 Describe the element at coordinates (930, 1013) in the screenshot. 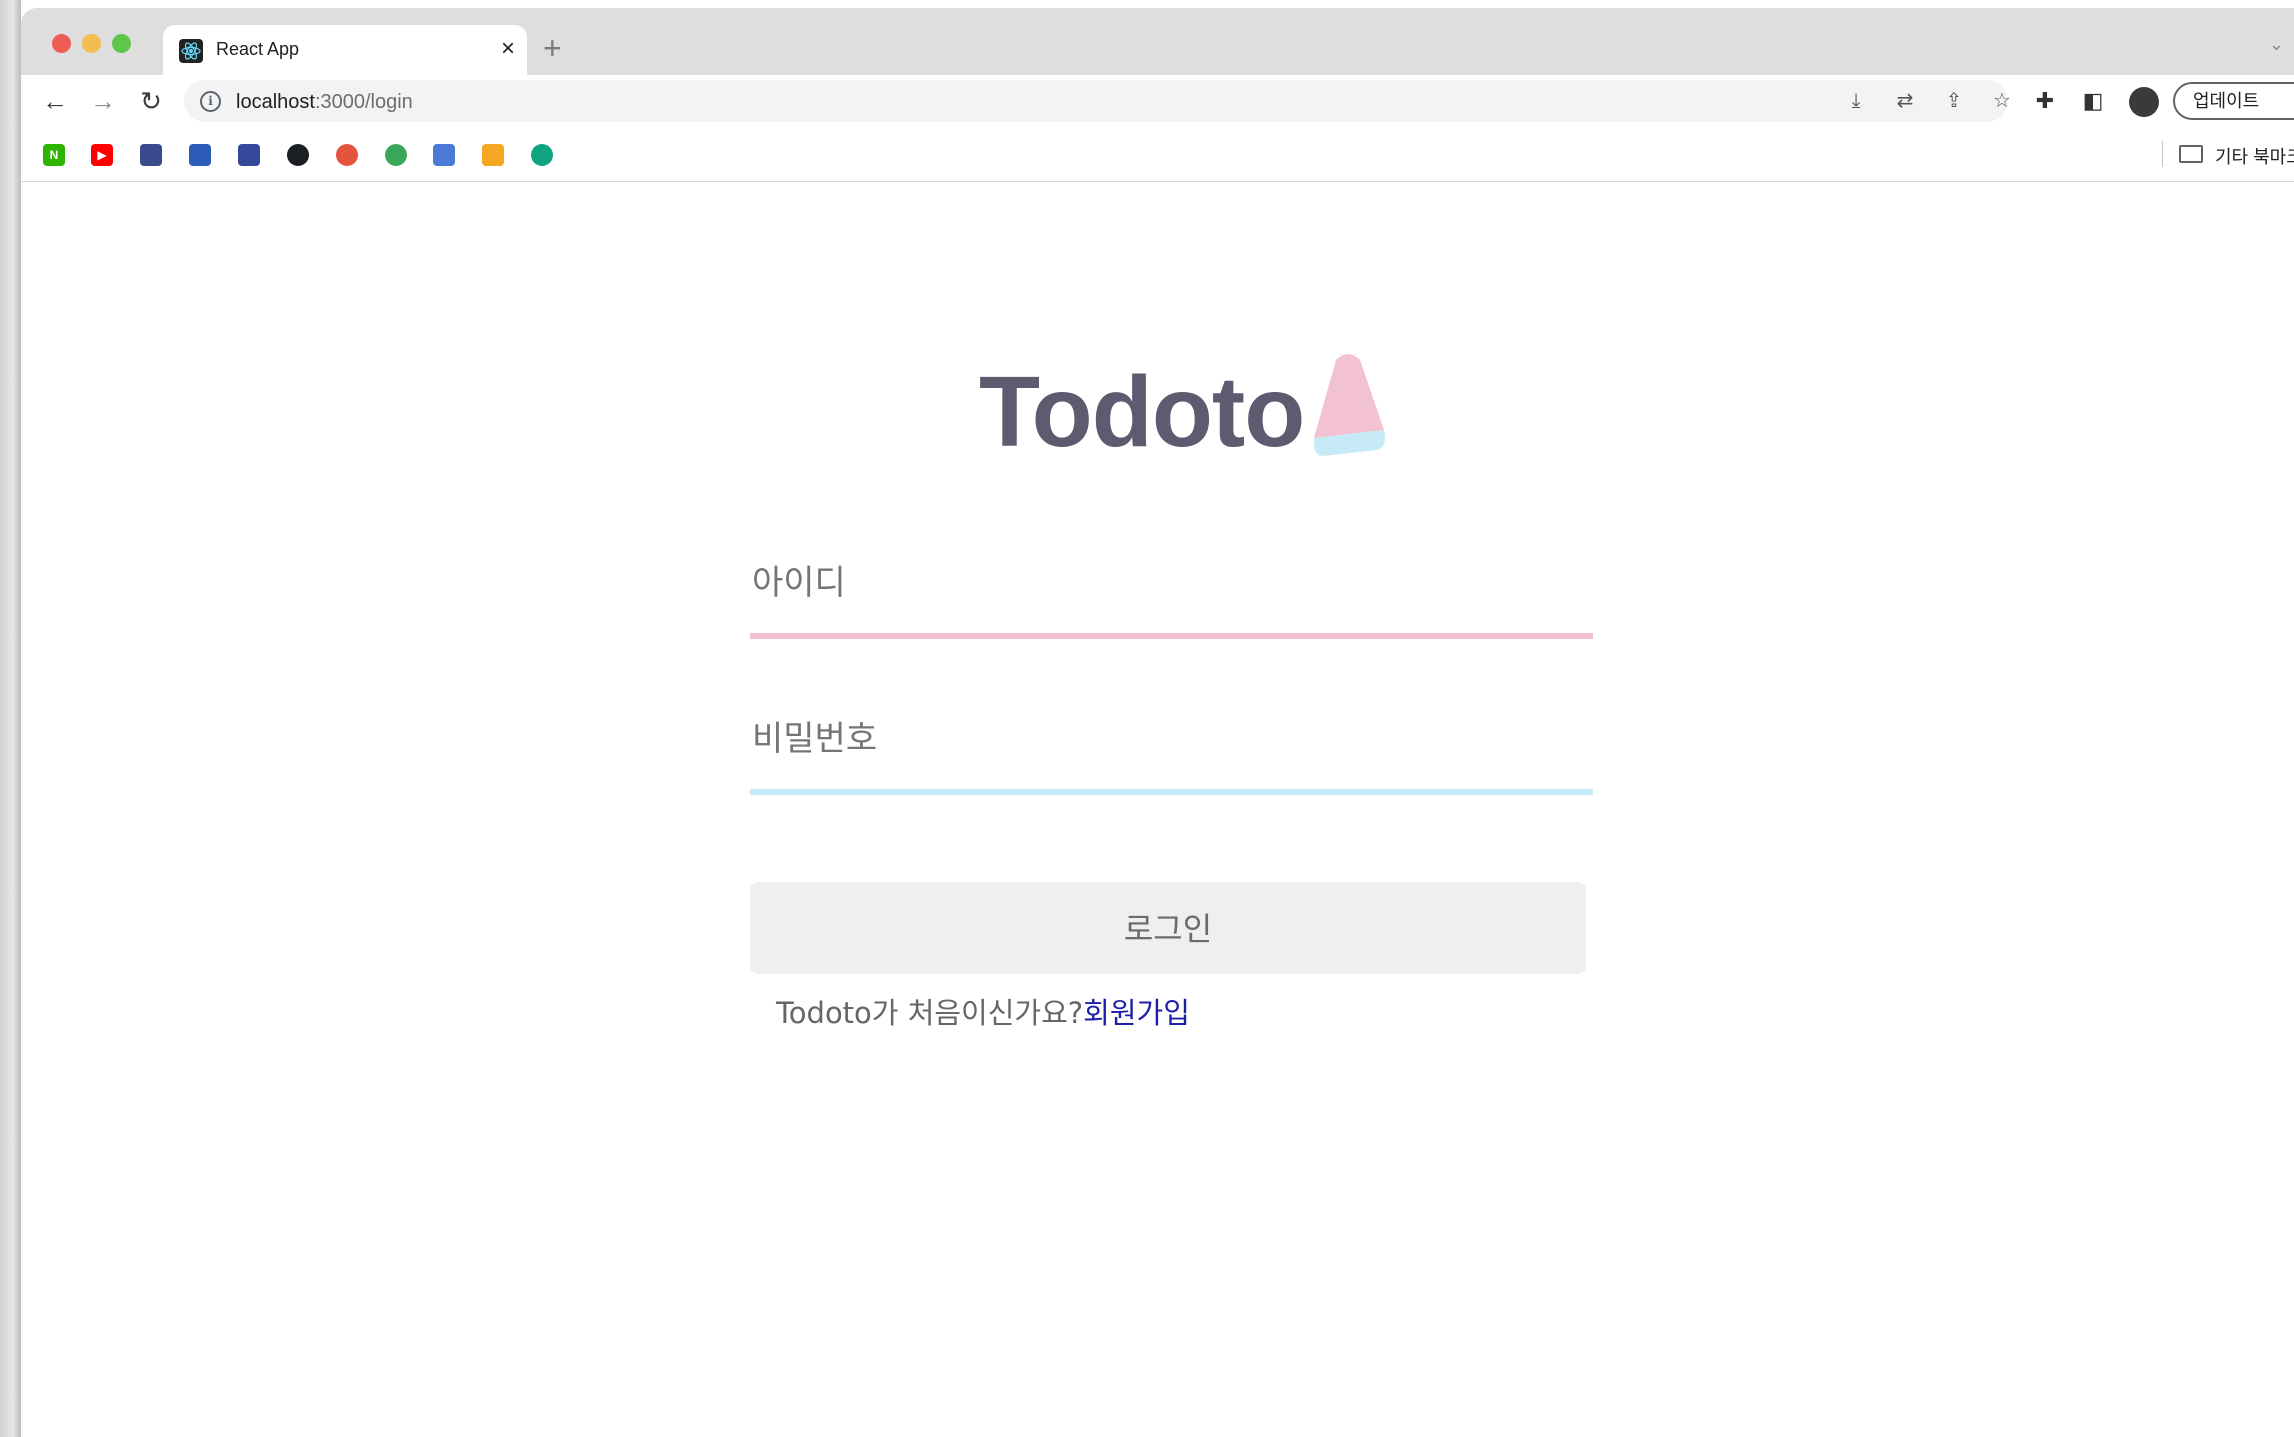

I see `signup-prompt: Todoto가 처음이신가요?` at that location.